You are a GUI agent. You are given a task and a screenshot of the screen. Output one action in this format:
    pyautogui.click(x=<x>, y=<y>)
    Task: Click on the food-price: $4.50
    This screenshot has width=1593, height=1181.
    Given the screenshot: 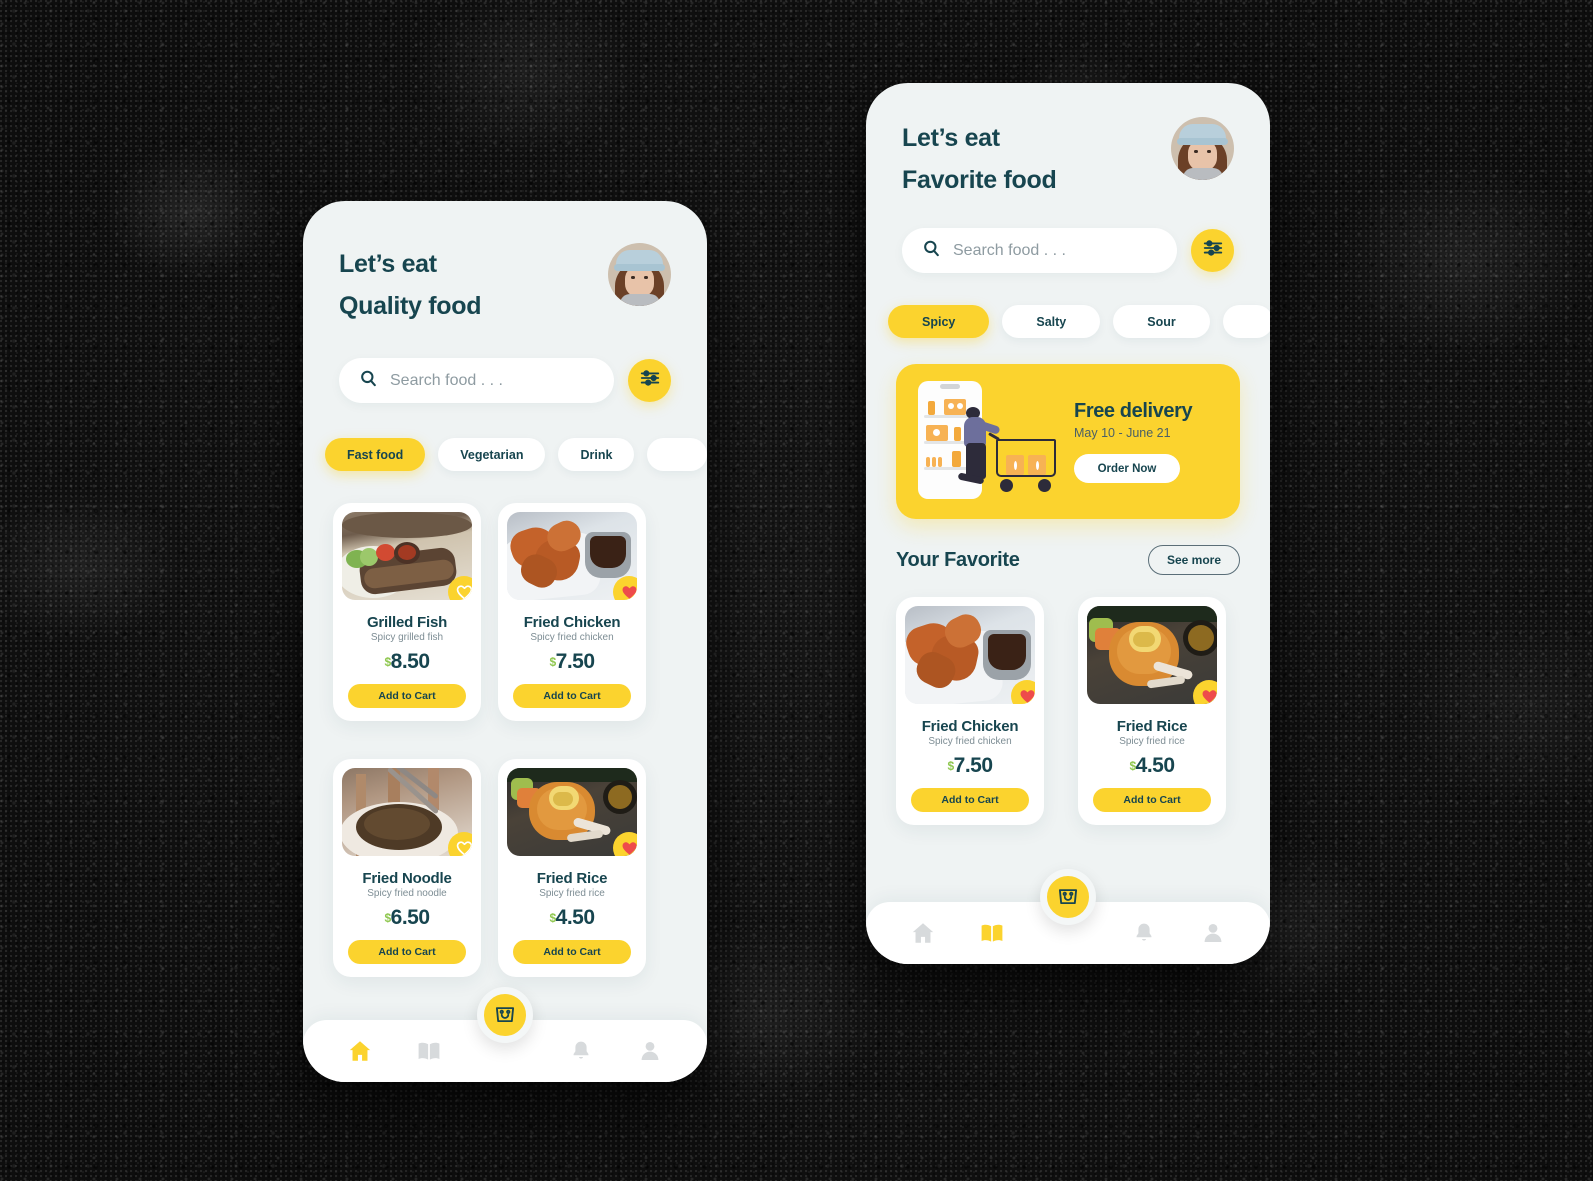 What is the action you would take?
    pyautogui.click(x=1152, y=766)
    